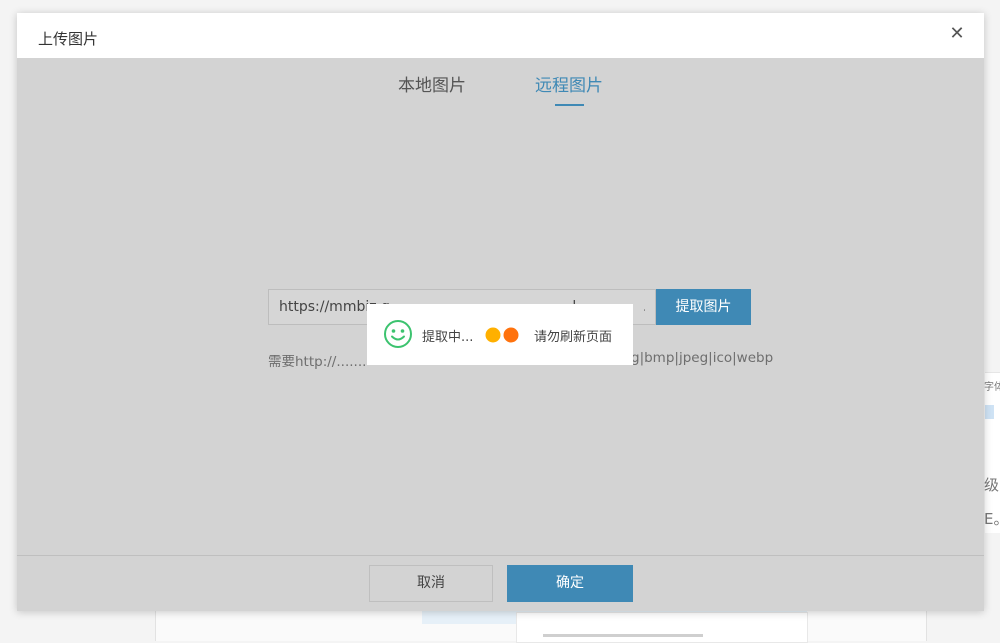  What do you see at coordinates (623, 635) in the screenshot?
I see `background-document-text` at bounding box center [623, 635].